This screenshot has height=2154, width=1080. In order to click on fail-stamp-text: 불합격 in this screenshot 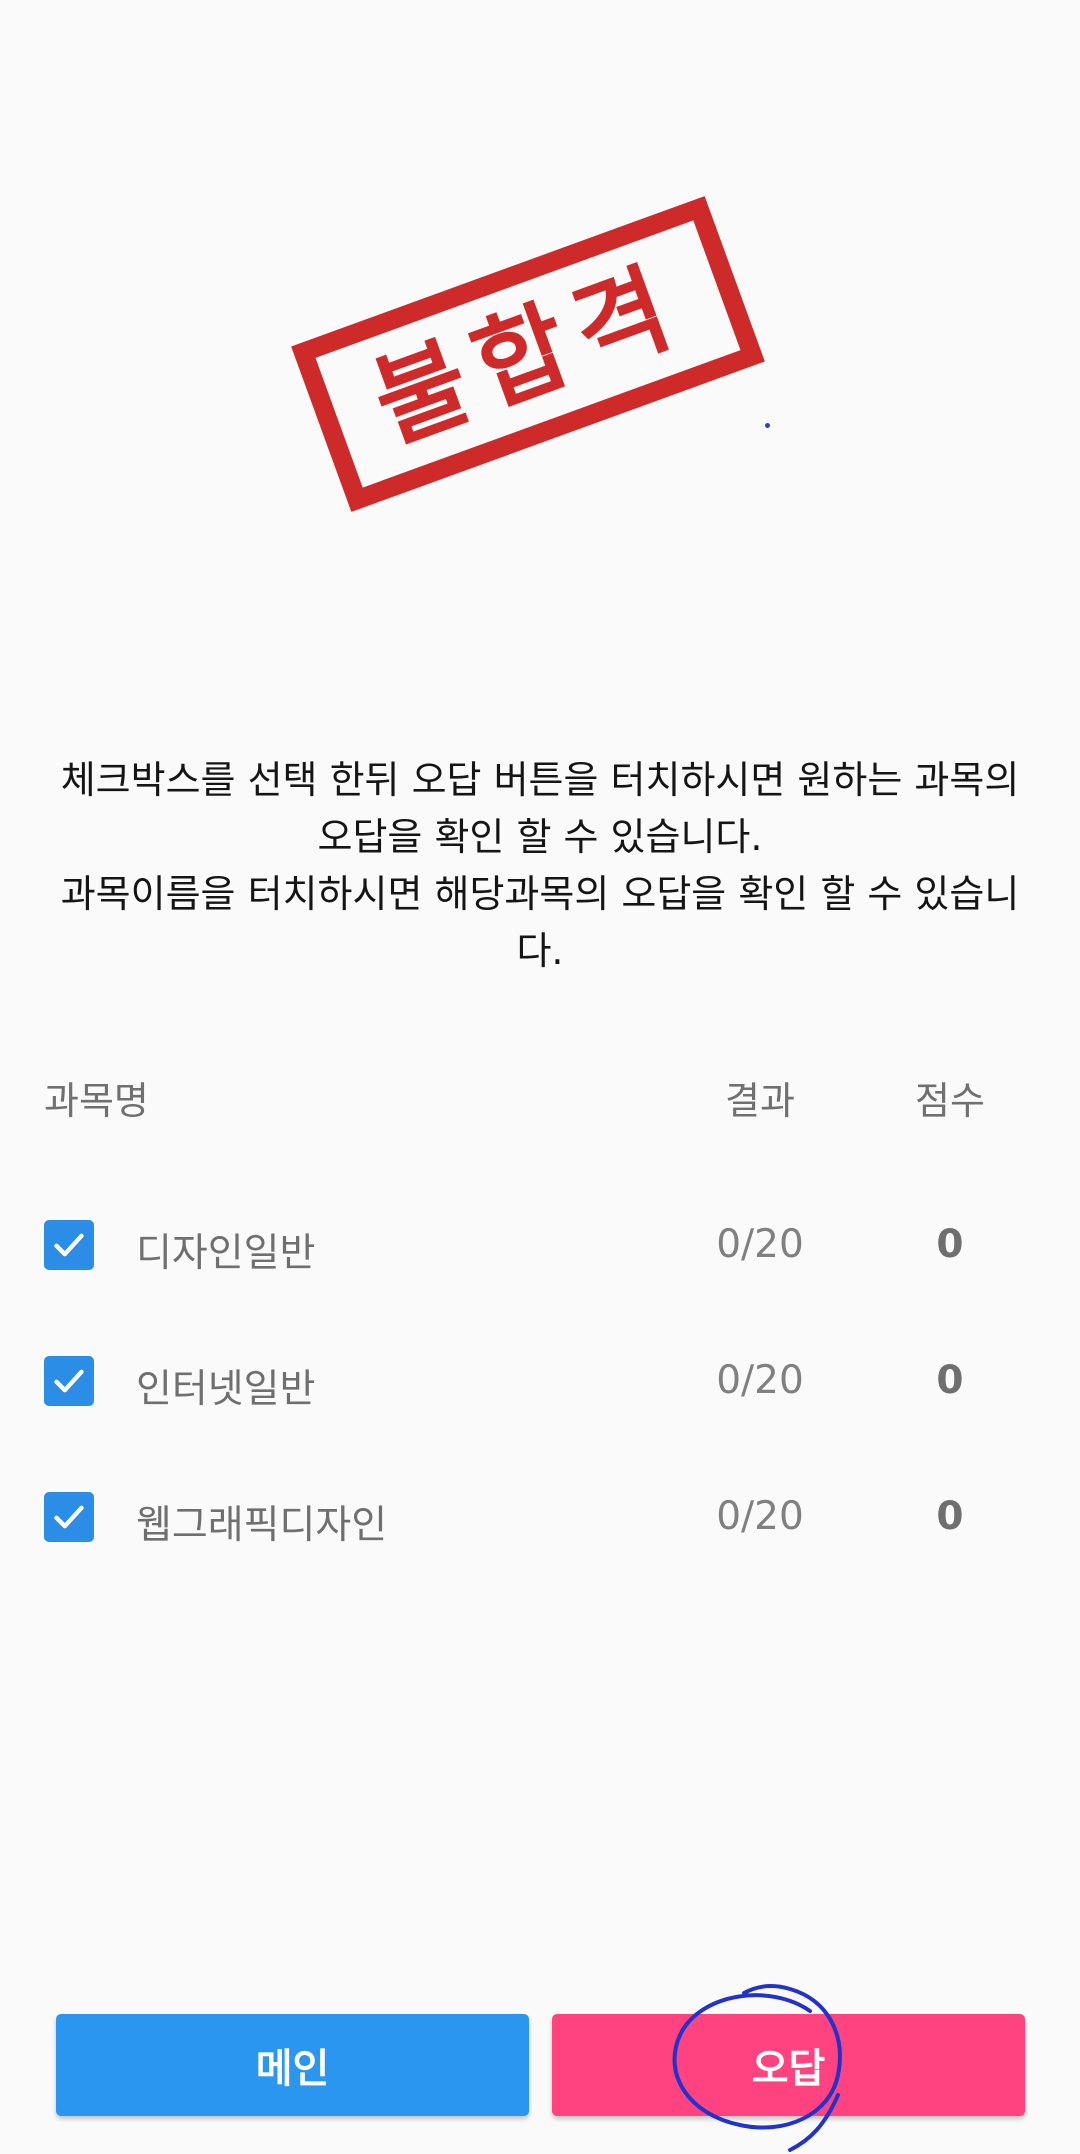, I will do `click(528, 354)`.